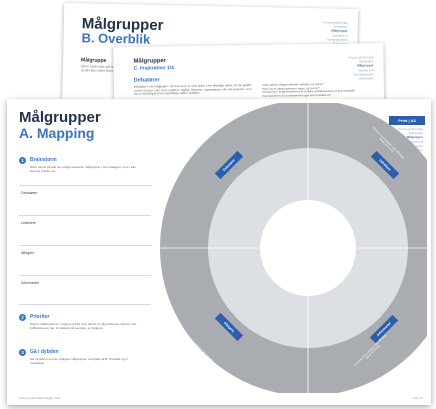 The height and width of the screenshot is (409, 436). Describe the element at coordinates (94, 60) in the screenshot. I see `sheet-b-block-label: Målgruppe` at that location.